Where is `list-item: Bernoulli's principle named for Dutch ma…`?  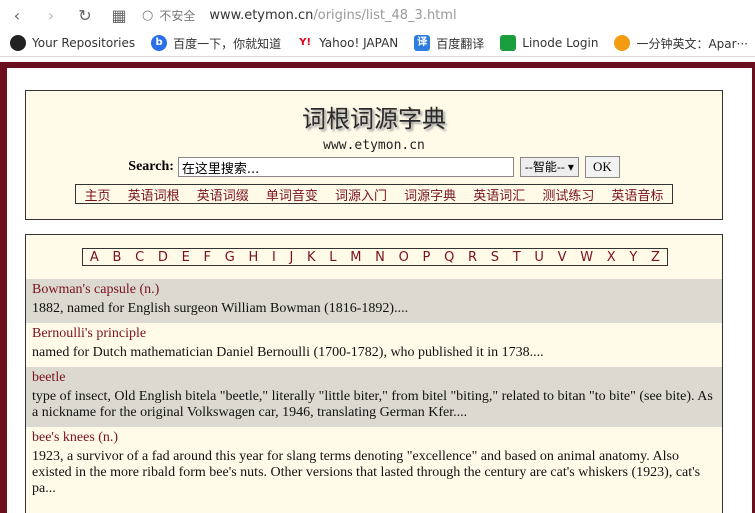 list-item: Bernoulli's principle named for Dutch ma… is located at coordinates (374, 345).